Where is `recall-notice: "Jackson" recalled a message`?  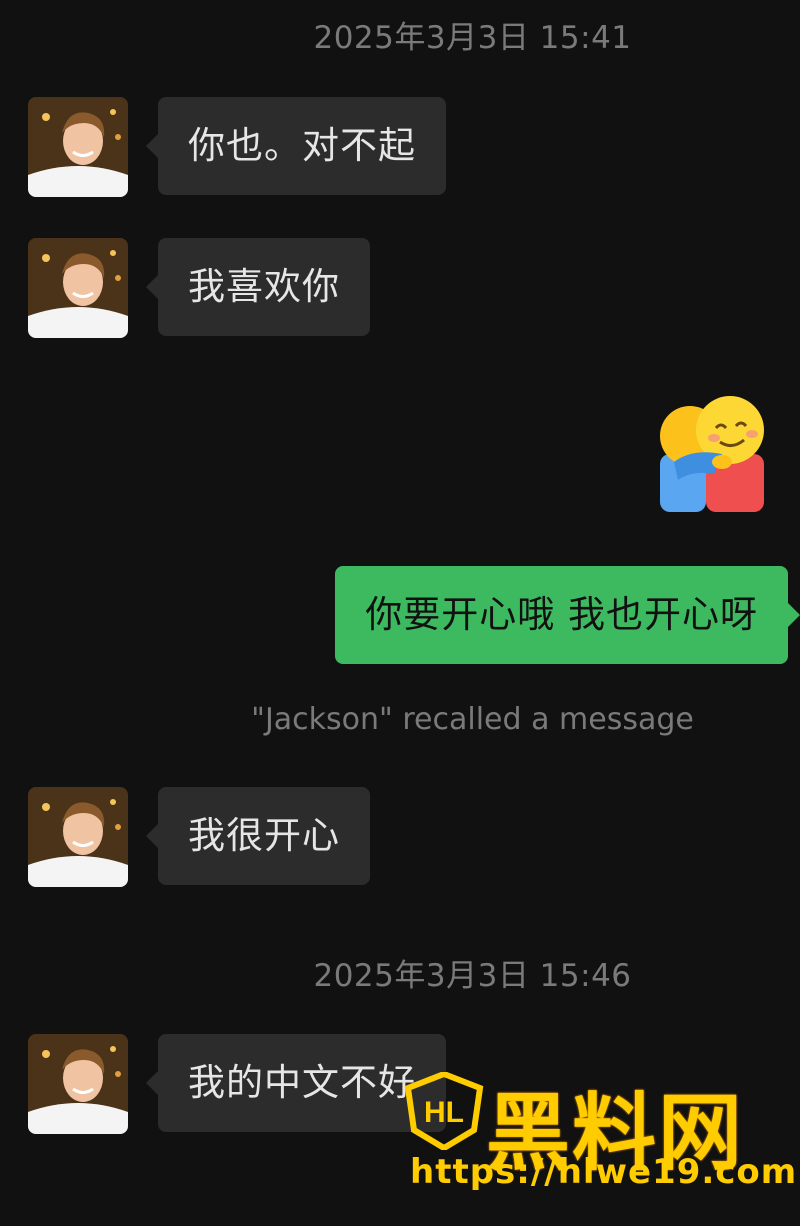
recall-notice: "Jackson" recalled a message is located at coordinates (472, 719).